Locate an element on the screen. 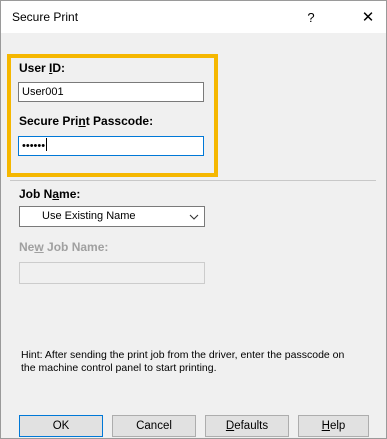 The width and height of the screenshot is (387, 439). help-title-button: ? is located at coordinates (311, 18).